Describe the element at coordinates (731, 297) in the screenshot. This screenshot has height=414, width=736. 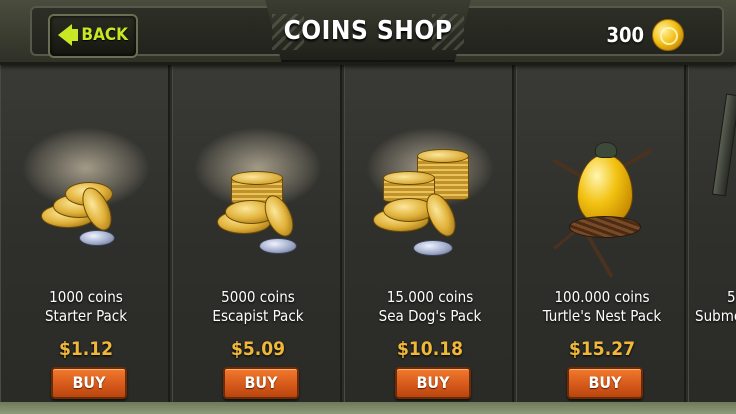
I see `pack-amount: 5` at that location.